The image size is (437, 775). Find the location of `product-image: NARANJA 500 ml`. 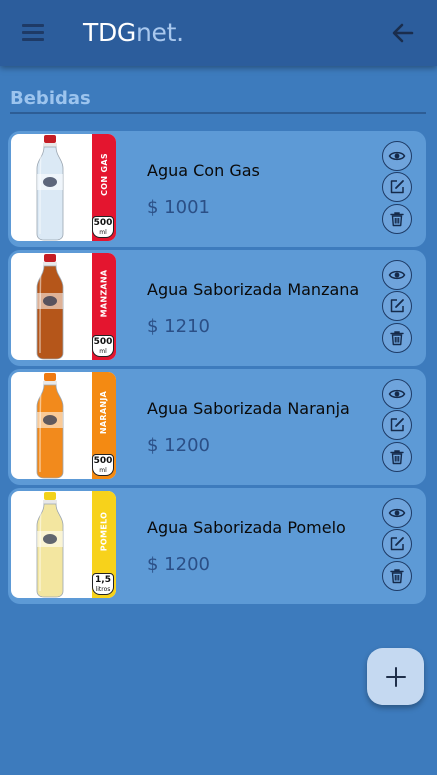

product-image: NARANJA 500 ml is located at coordinates (63, 425).